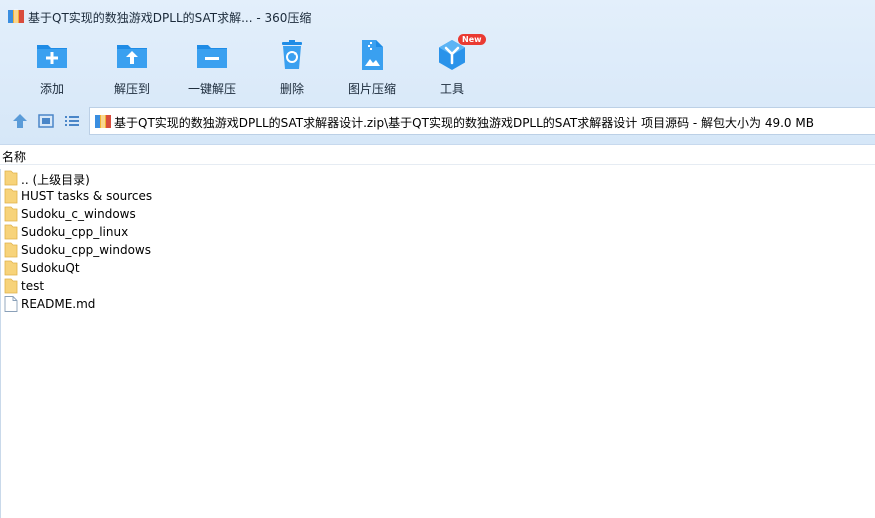 This screenshot has width=875, height=518. Describe the element at coordinates (291, 89) in the screenshot. I see `delete-label: 删除` at that location.